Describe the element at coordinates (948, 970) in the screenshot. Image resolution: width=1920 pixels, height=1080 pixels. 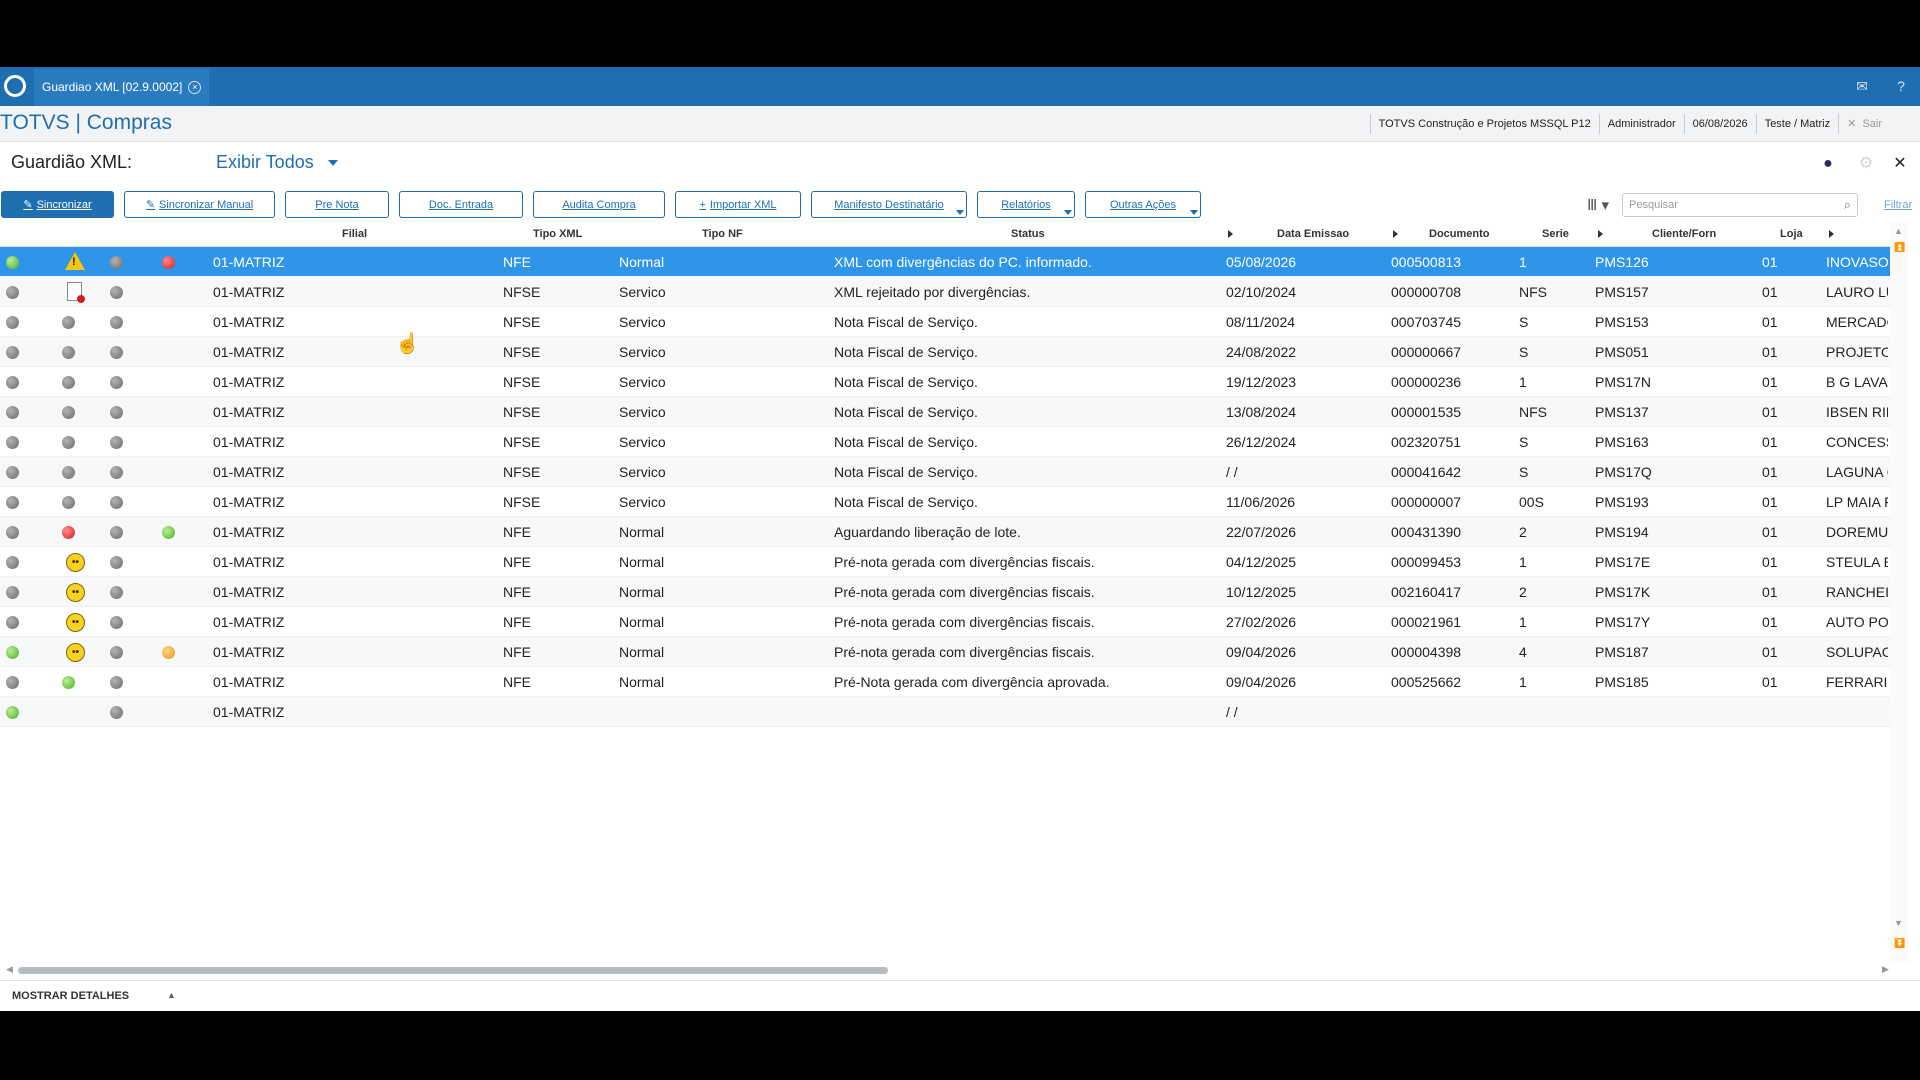
I see `horizontal-scrollbar: ◀ ▶` at that location.